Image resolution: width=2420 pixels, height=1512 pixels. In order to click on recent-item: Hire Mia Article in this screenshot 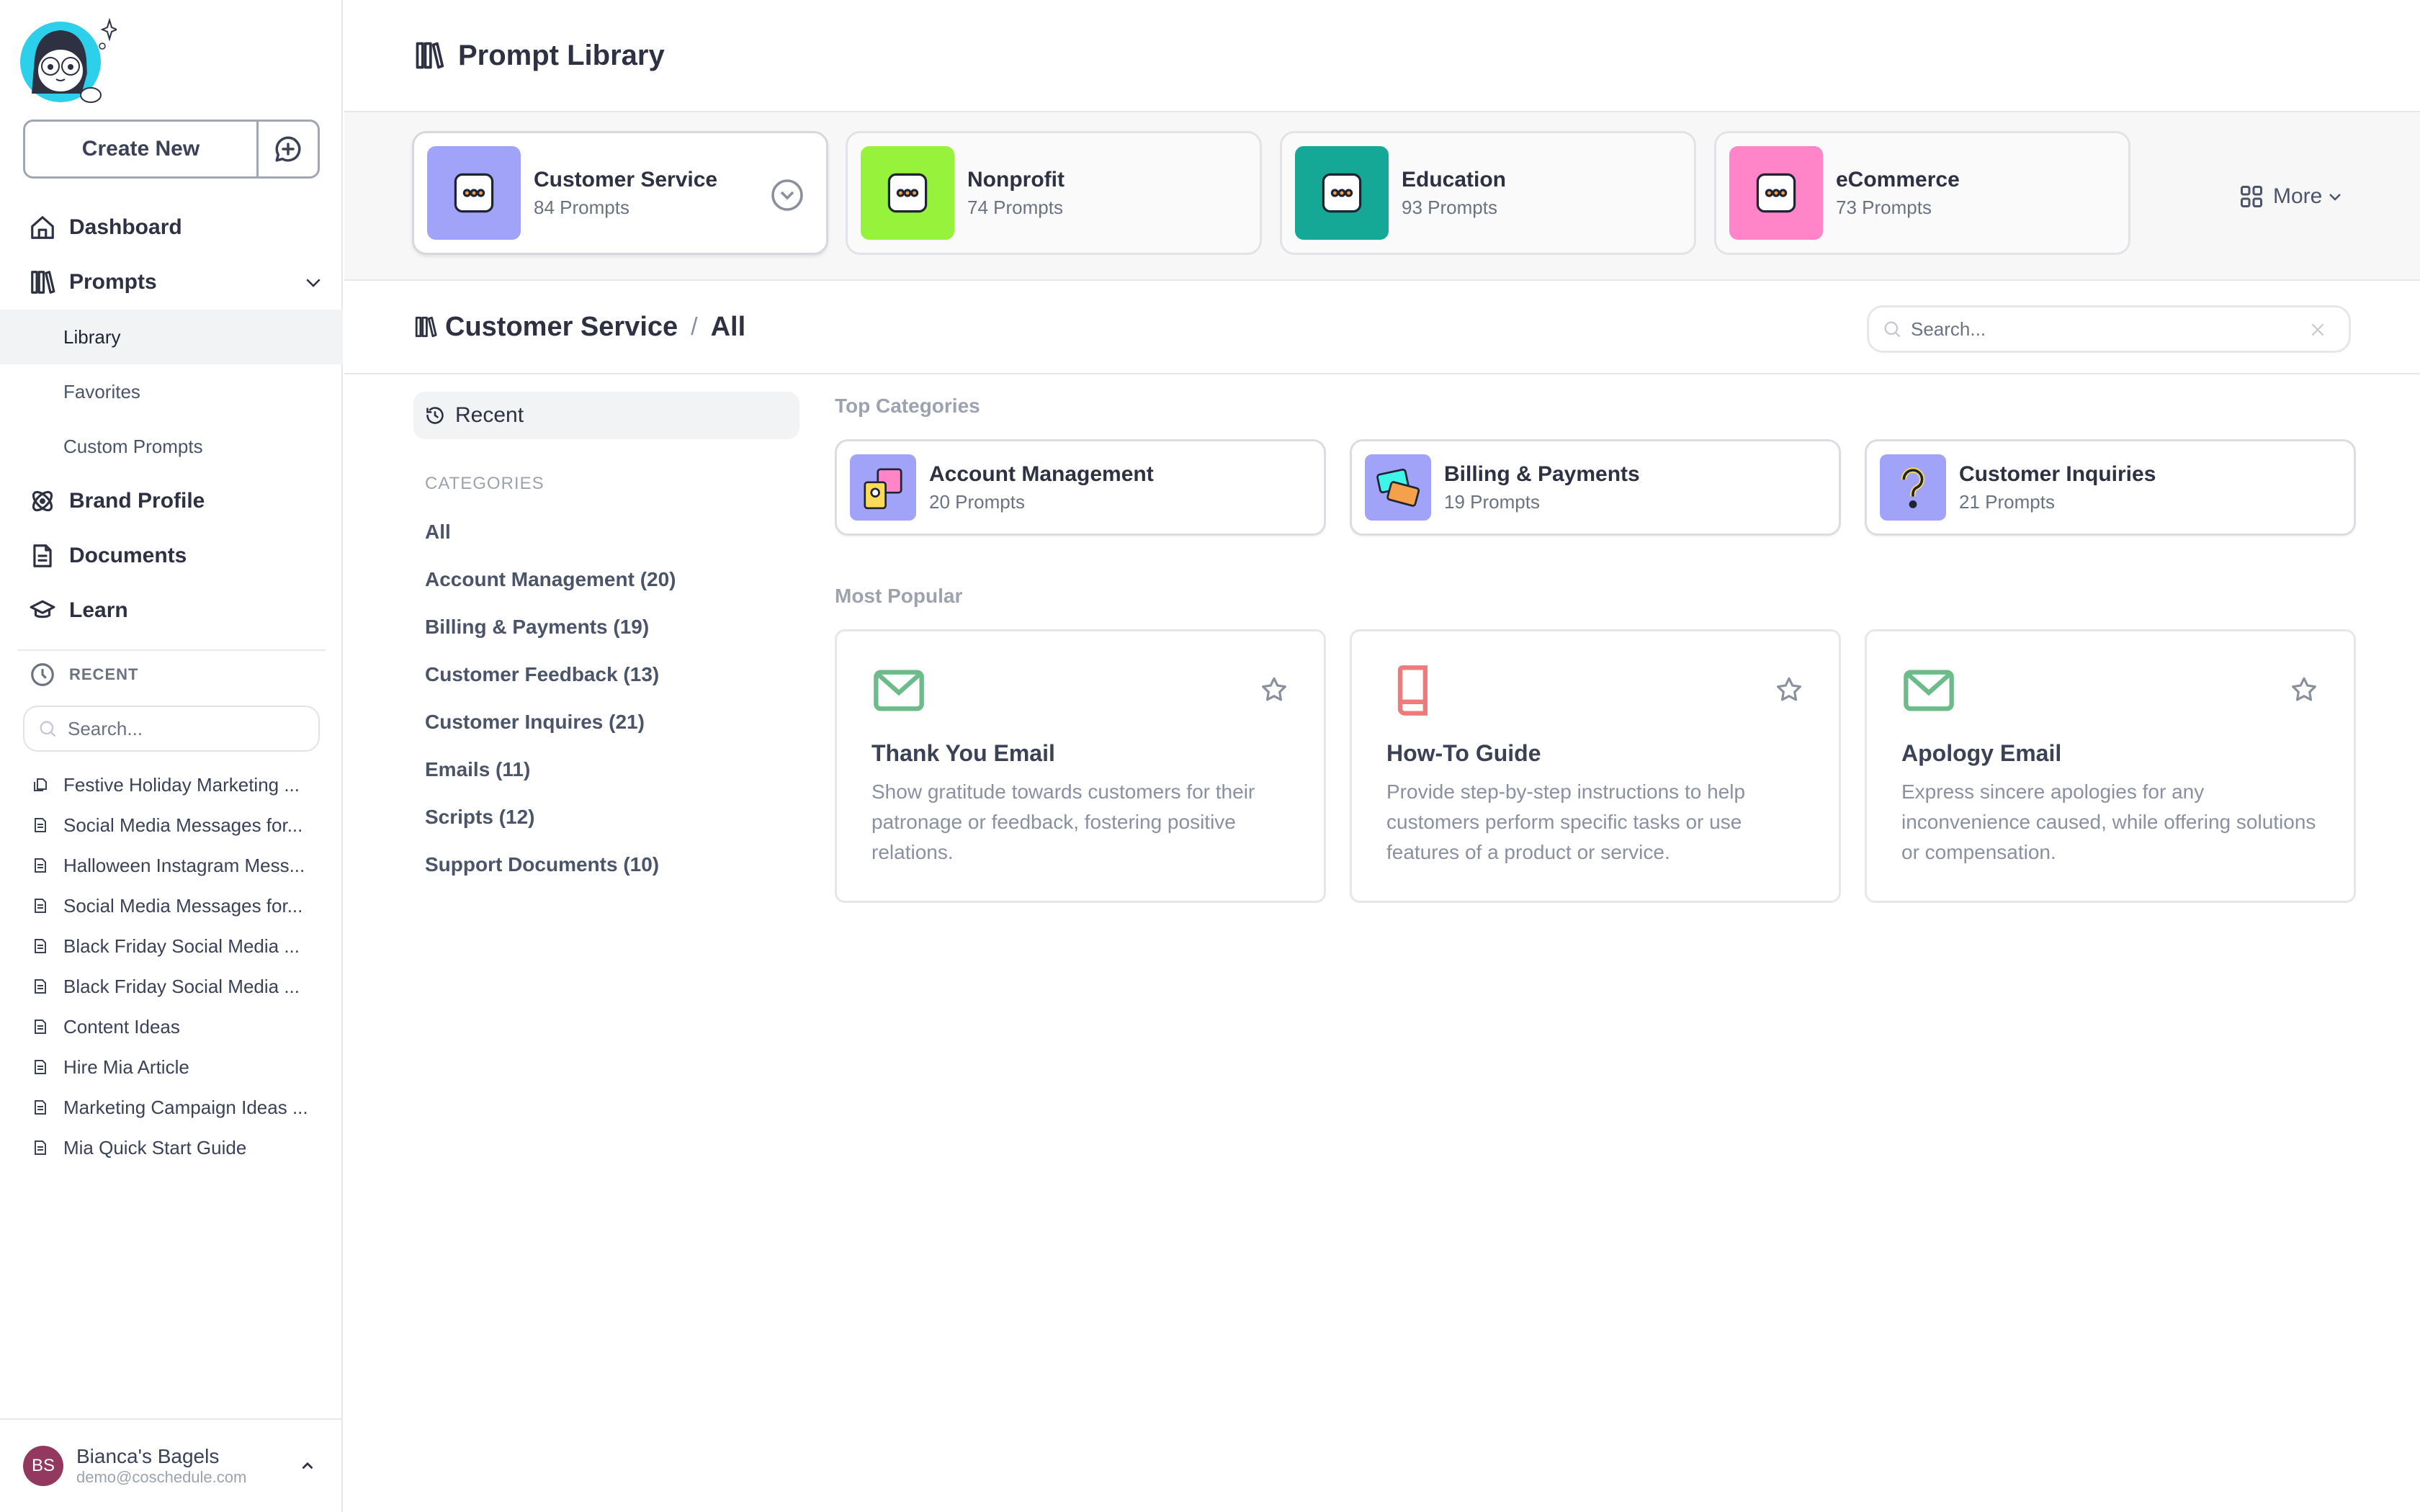, I will do `click(179, 1067)`.